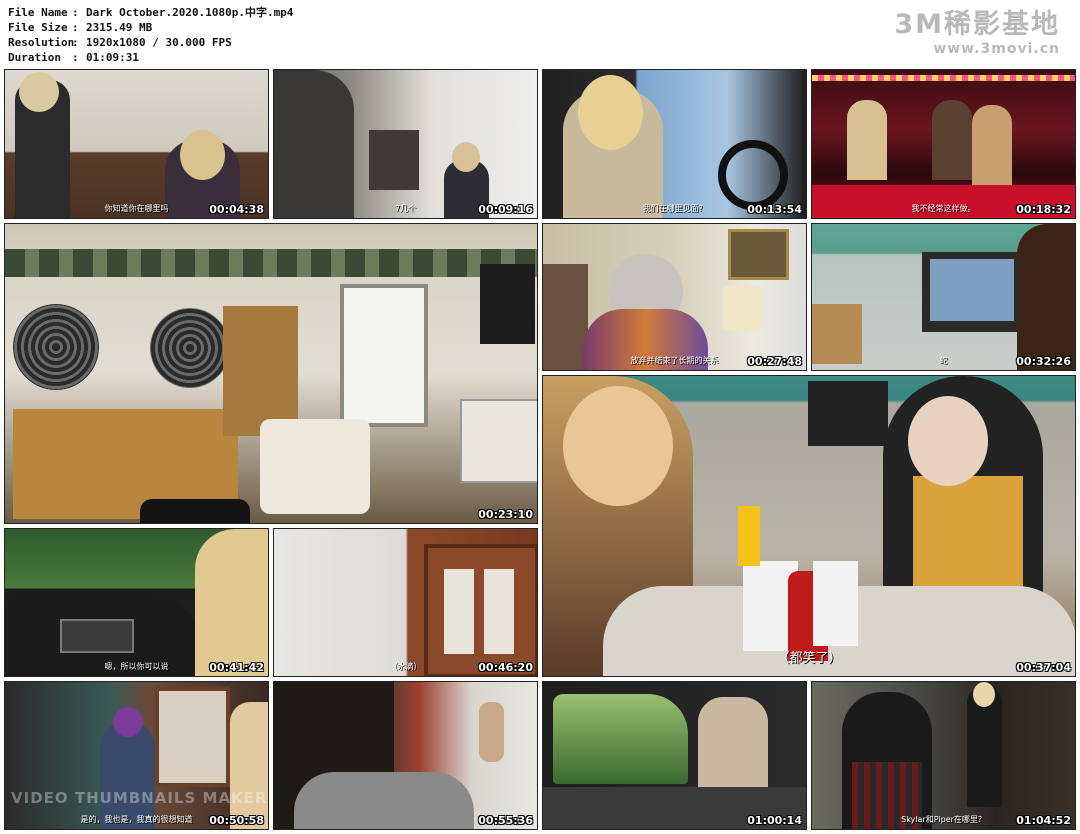 Image resolution: width=1080 pixels, height=834 pixels. Describe the element at coordinates (774, 209) in the screenshot. I see `timestamp: 00:13:54` at that location.